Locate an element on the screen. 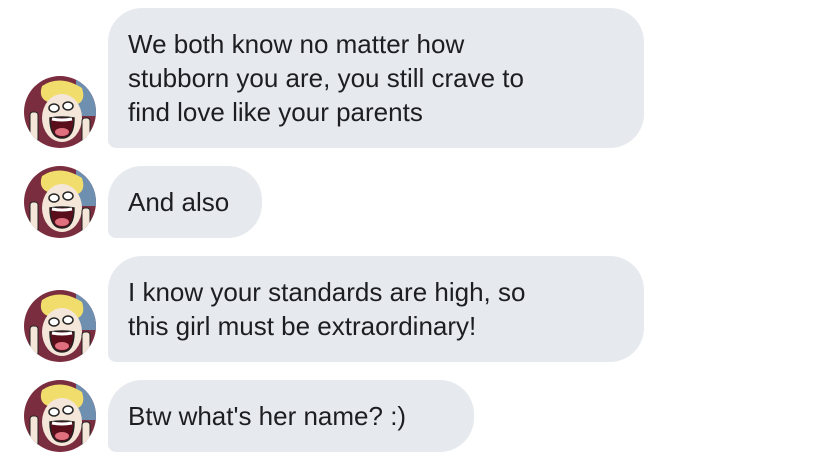 The image size is (828, 461). message-text: I know your standards are high, so is located at coordinates (327, 292).